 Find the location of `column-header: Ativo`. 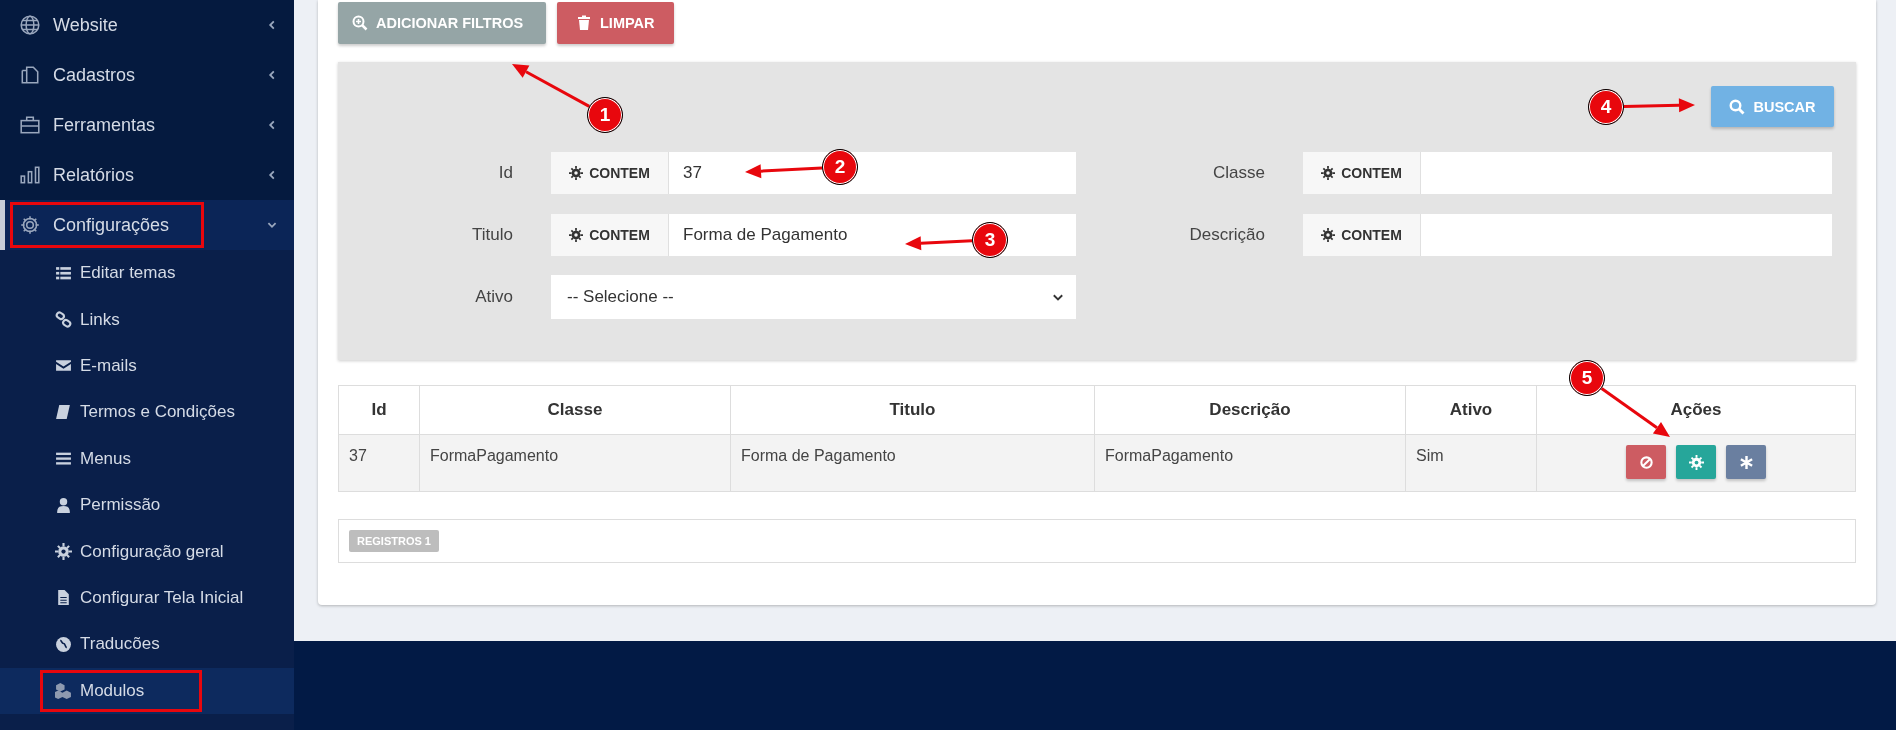

column-header: Ativo is located at coordinates (1471, 410).